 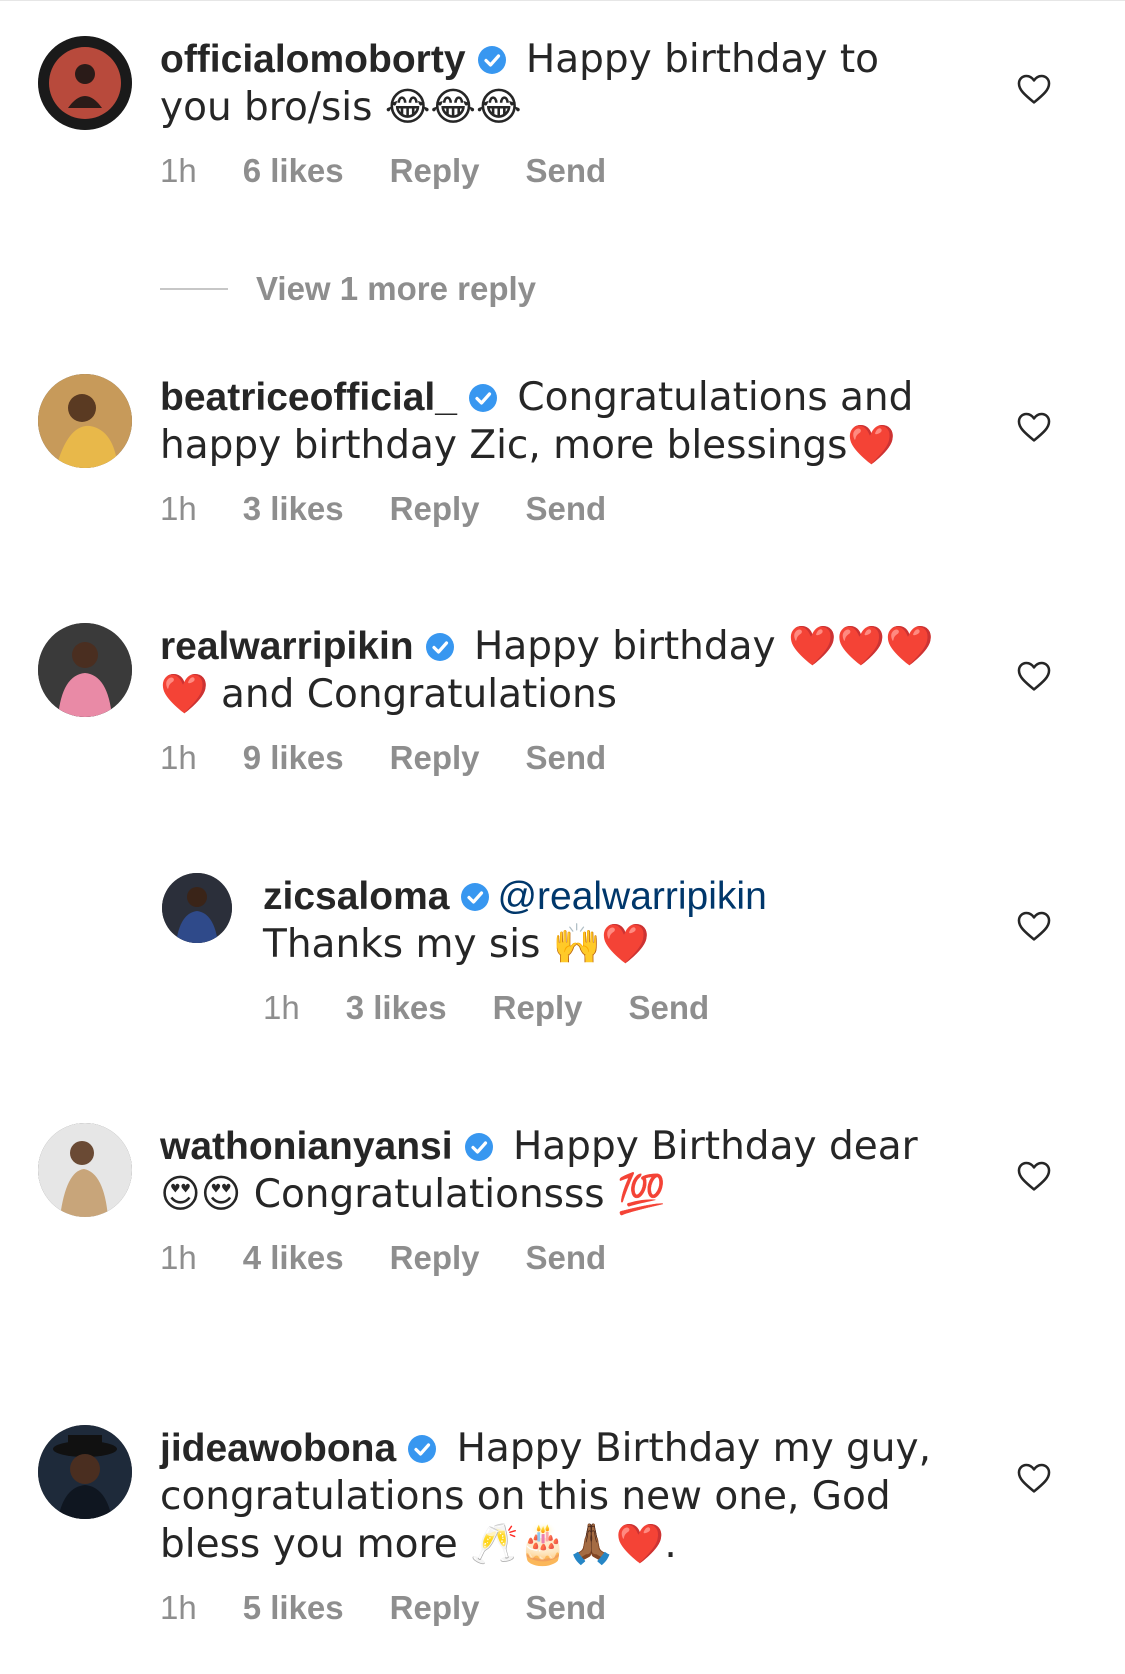 I want to click on comment-username: officialomoborty, so click(x=313, y=59).